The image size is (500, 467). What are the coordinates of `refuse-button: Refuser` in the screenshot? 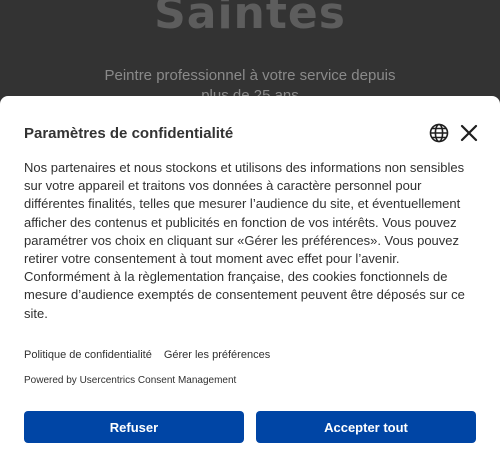 It's located at (134, 427).